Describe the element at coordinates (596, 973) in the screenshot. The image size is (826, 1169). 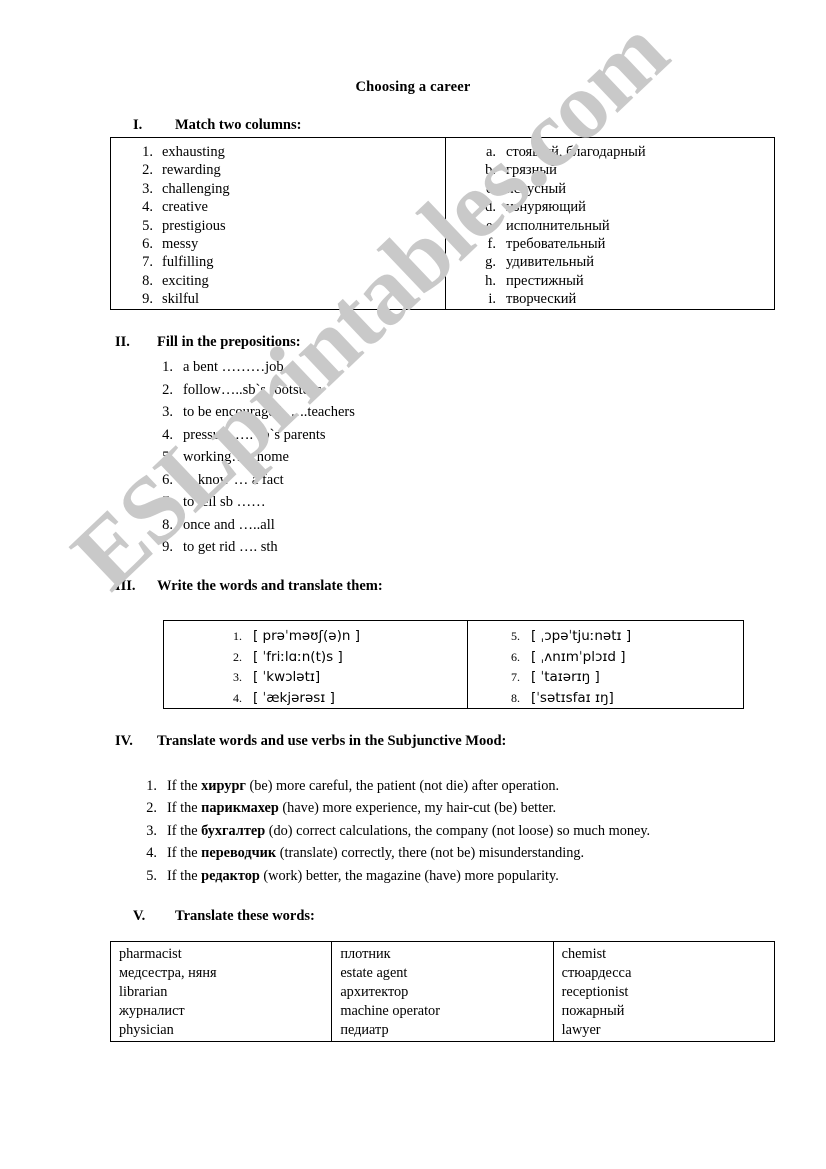
I see `list-item: стюардесса` at that location.